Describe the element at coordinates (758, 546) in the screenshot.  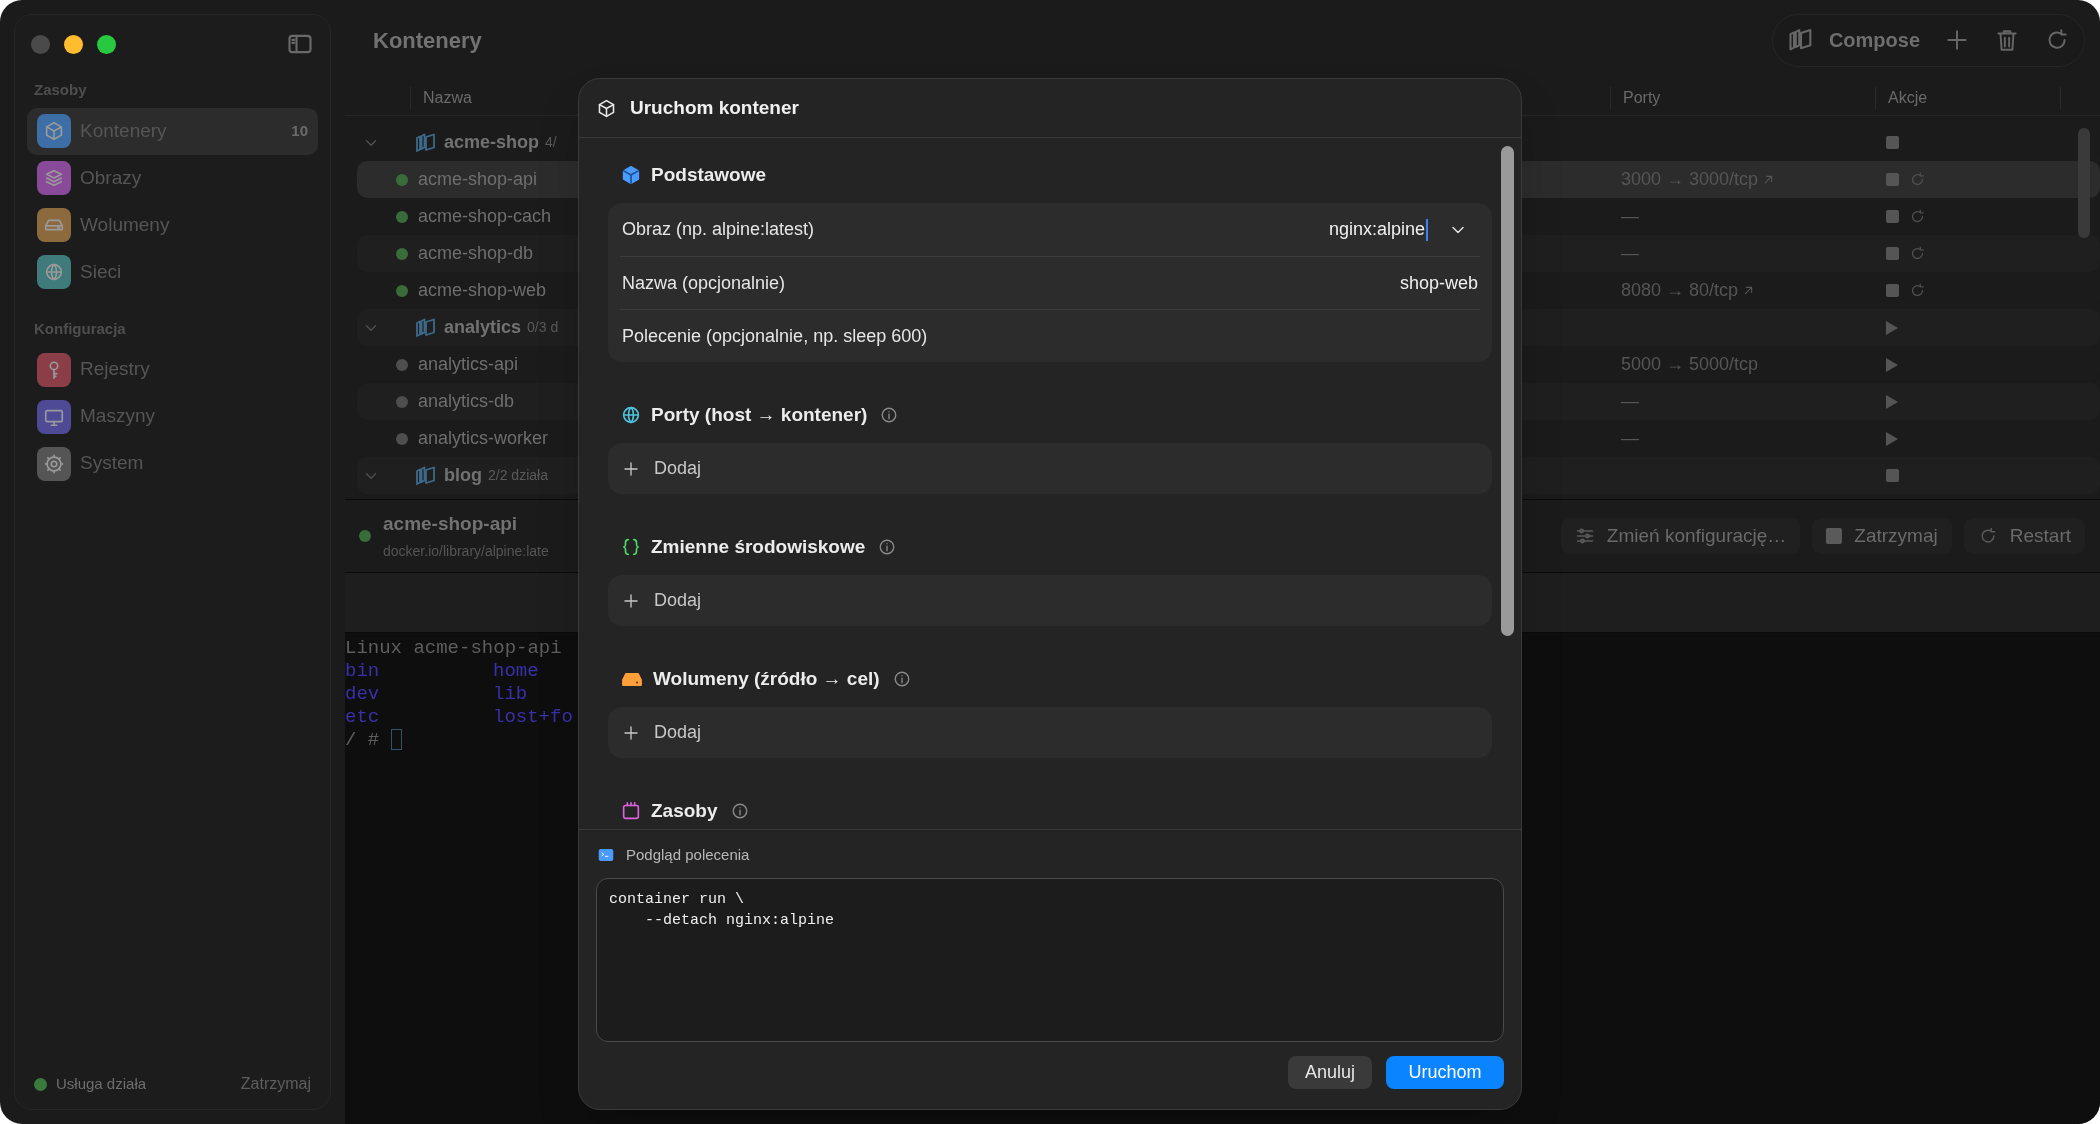
I see `section-title: Zmienne środowiskowe` at that location.